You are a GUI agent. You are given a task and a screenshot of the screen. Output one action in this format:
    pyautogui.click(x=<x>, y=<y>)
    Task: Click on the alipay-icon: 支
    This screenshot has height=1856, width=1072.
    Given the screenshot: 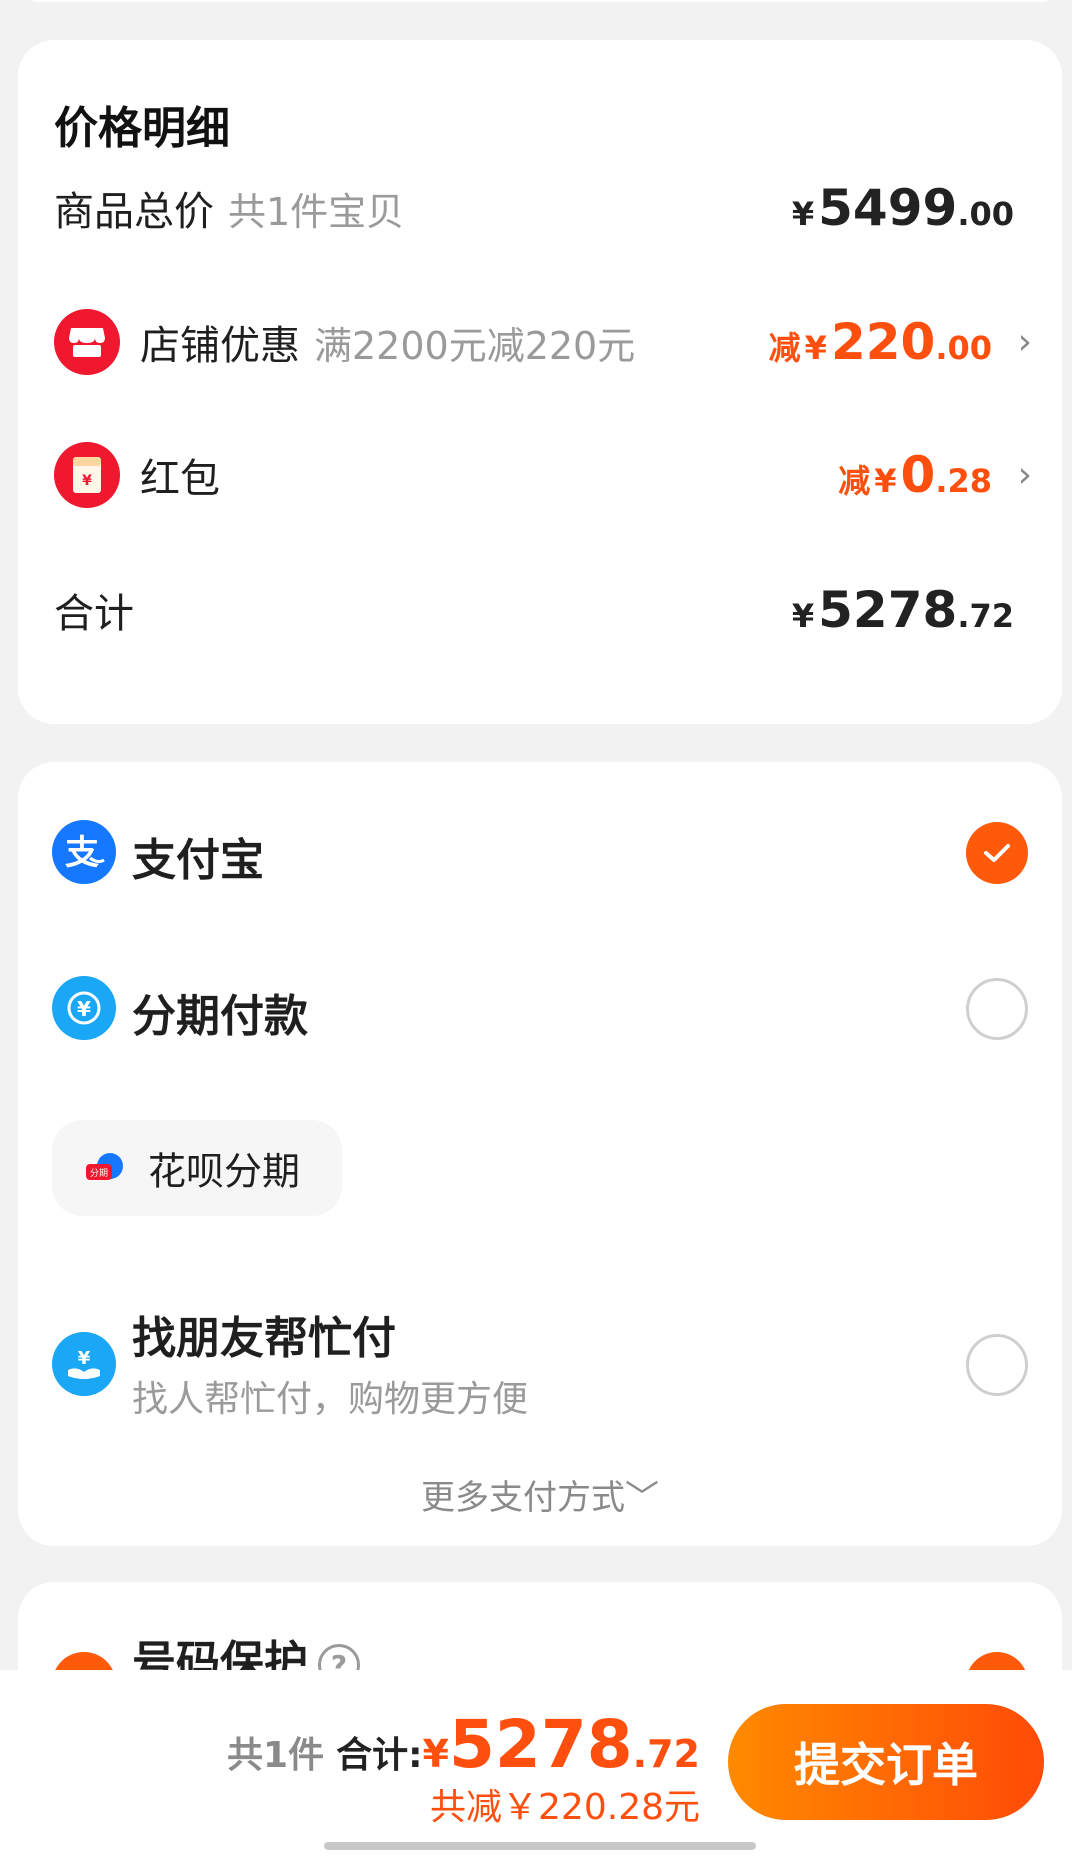 What is the action you would take?
    pyautogui.click(x=84, y=852)
    